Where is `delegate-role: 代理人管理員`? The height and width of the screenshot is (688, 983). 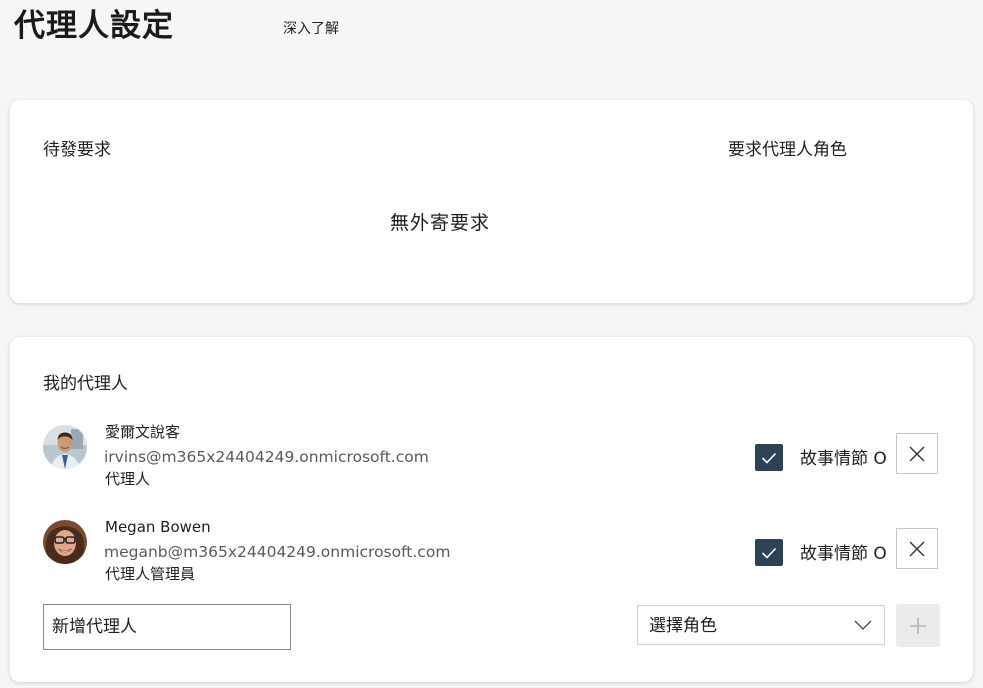
delegate-role: 代理人管理員 is located at coordinates (150, 574).